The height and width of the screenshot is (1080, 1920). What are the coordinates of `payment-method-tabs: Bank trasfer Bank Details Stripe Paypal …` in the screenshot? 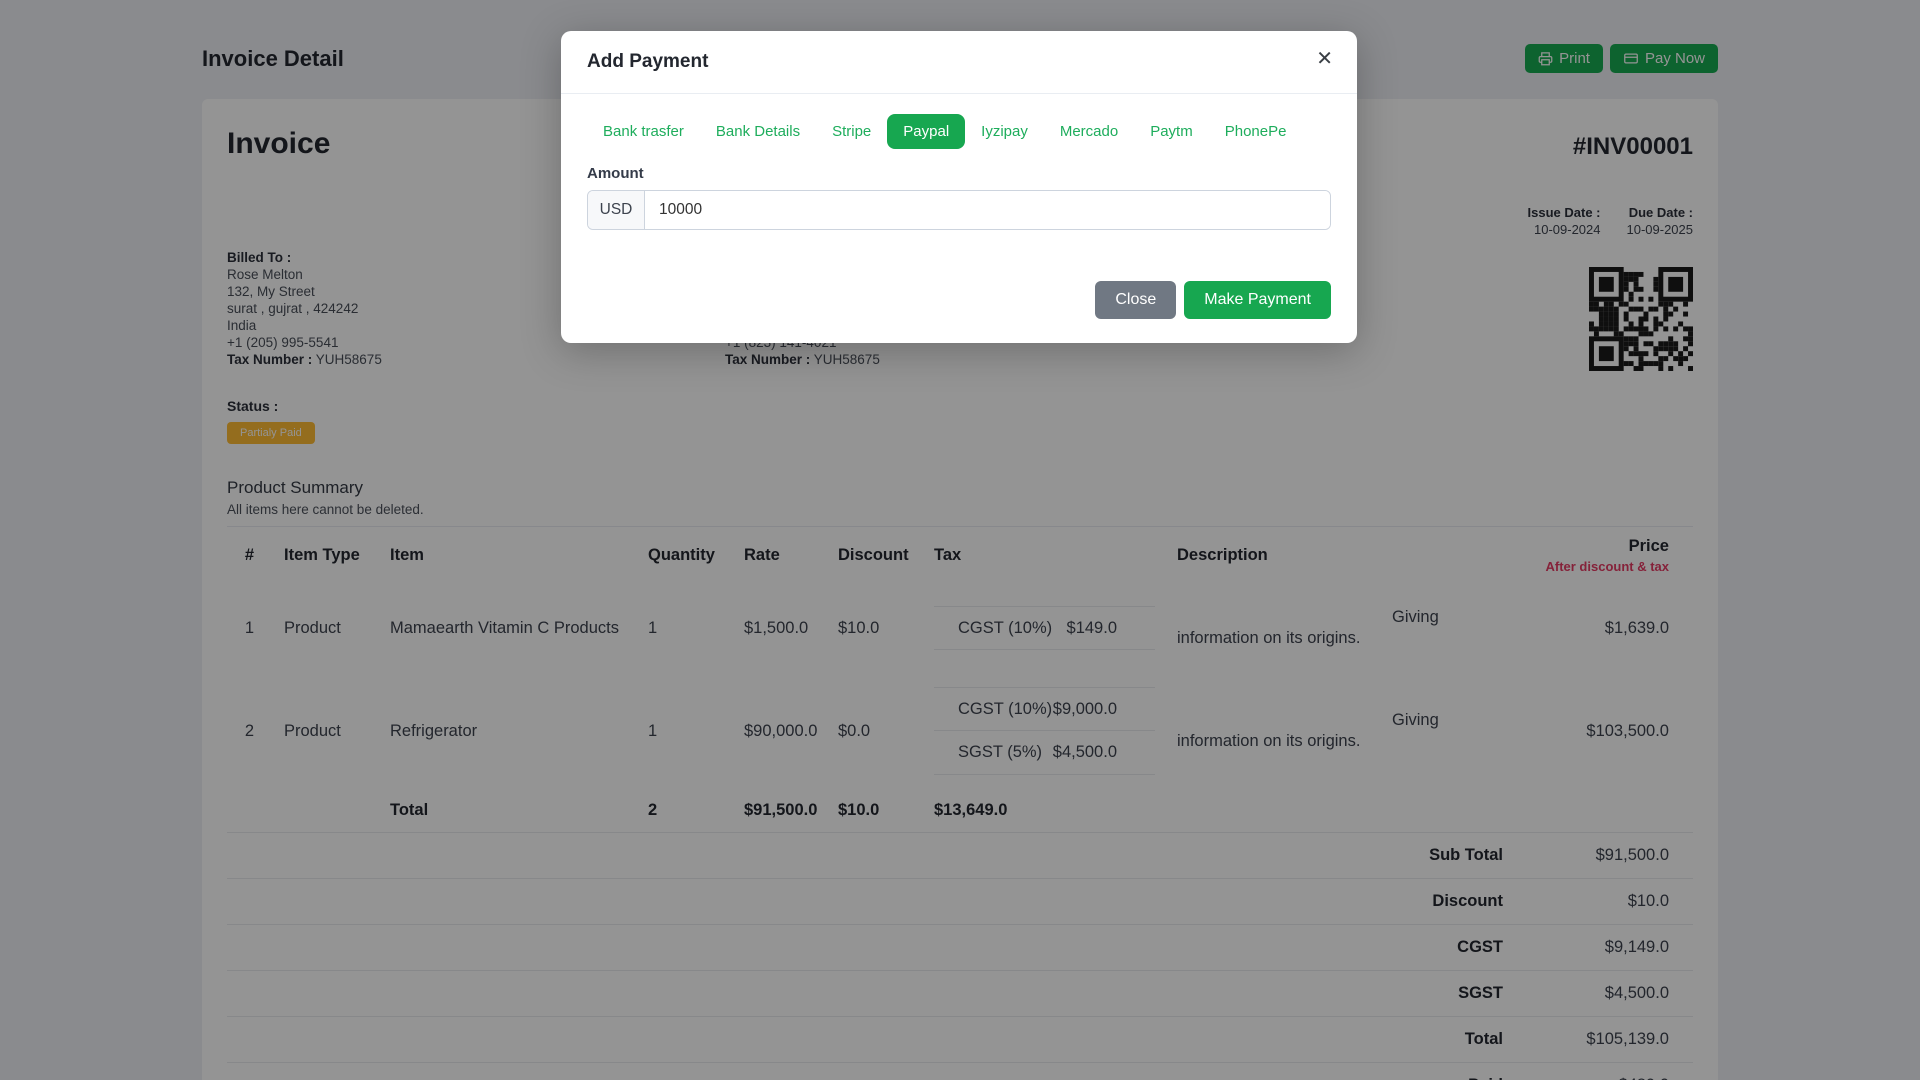 It's located at (959, 131).